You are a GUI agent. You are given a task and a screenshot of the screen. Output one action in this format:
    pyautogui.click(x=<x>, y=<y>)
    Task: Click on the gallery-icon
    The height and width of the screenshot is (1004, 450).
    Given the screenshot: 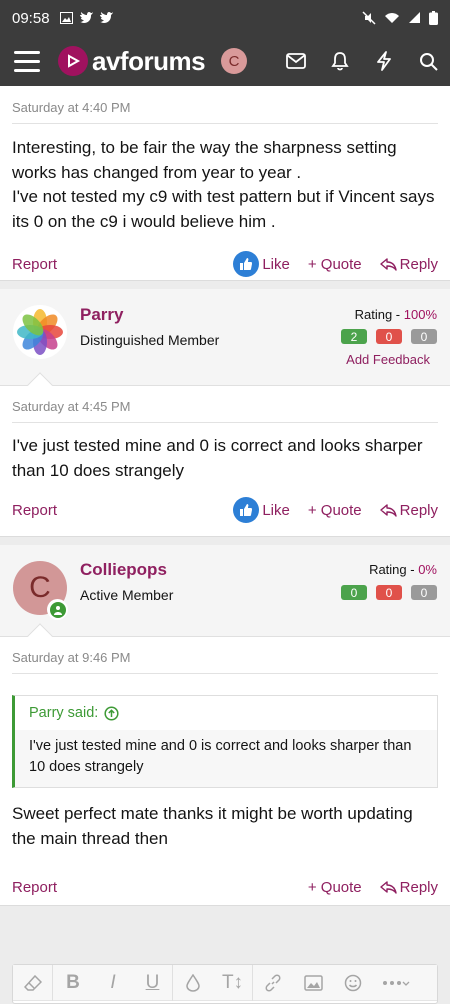 What is the action you would take?
    pyautogui.click(x=66, y=18)
    